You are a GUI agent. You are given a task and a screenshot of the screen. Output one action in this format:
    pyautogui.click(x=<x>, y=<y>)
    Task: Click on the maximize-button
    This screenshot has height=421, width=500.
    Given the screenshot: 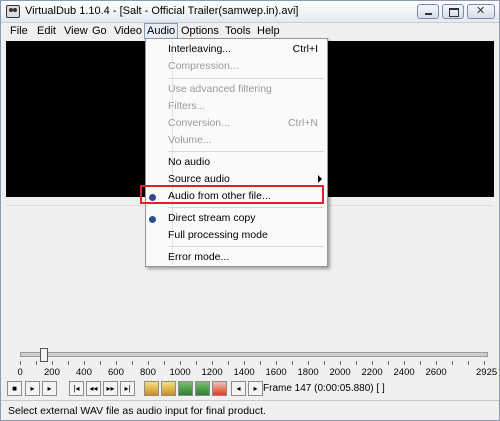 What is the action you would take?
    pyautogui.click(x=453, y=11)
    